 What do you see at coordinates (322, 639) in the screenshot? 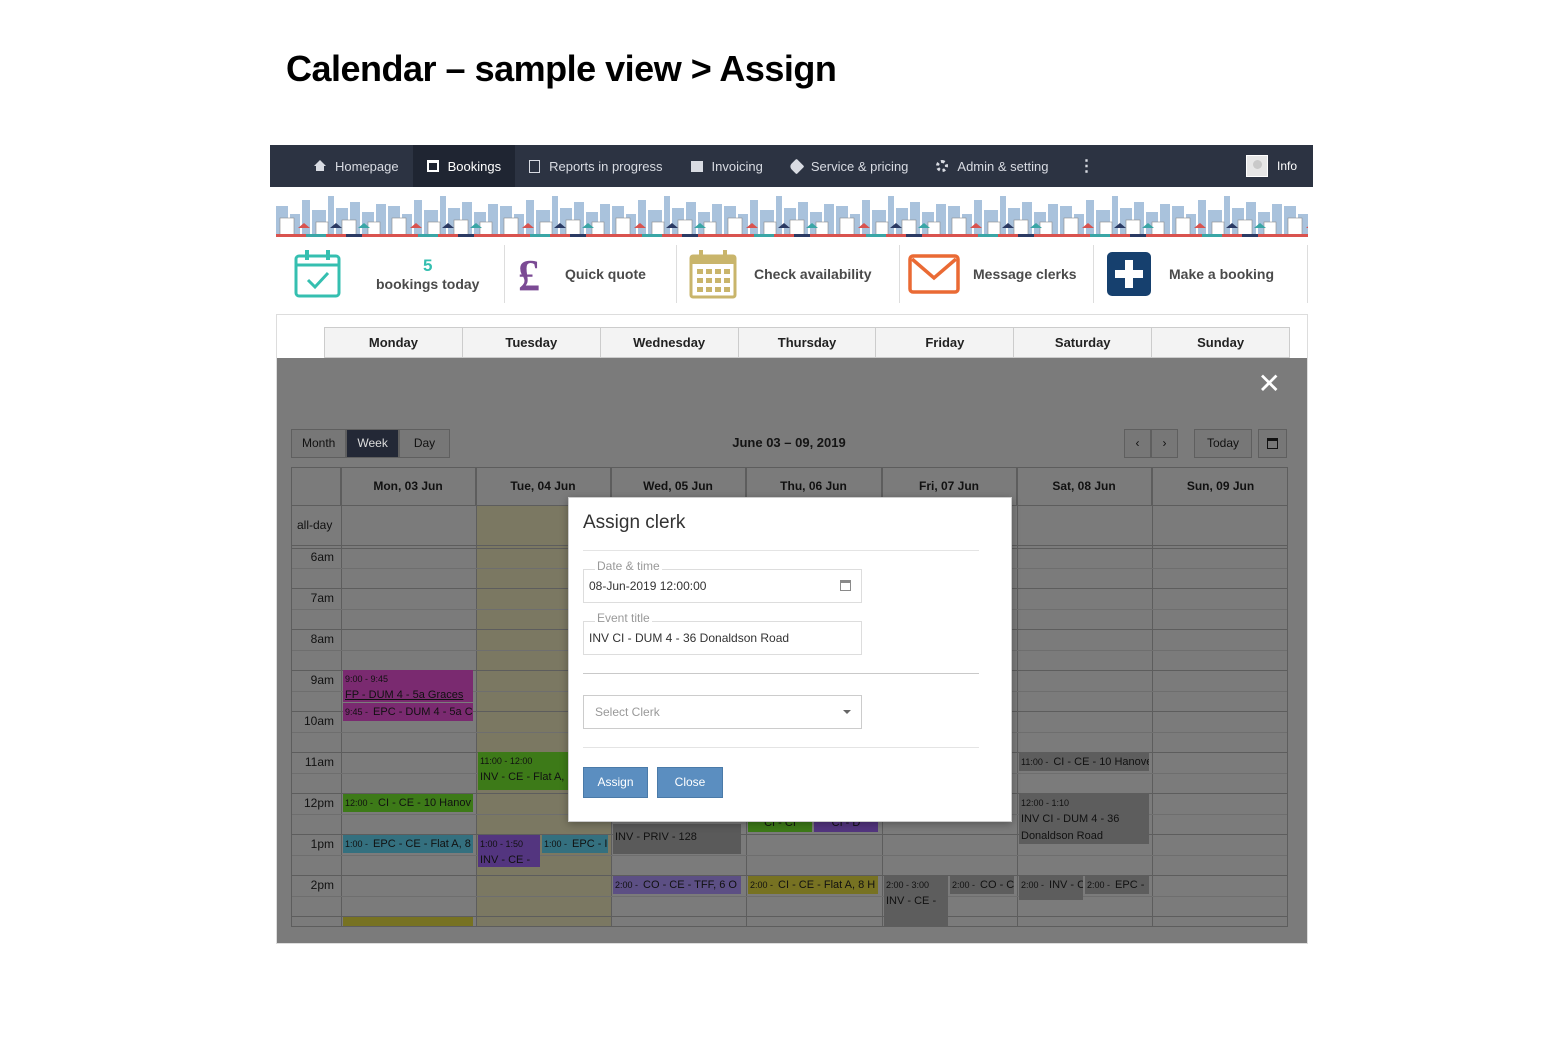
I see `hour-label: 8am` at bounding box center [322, 639].